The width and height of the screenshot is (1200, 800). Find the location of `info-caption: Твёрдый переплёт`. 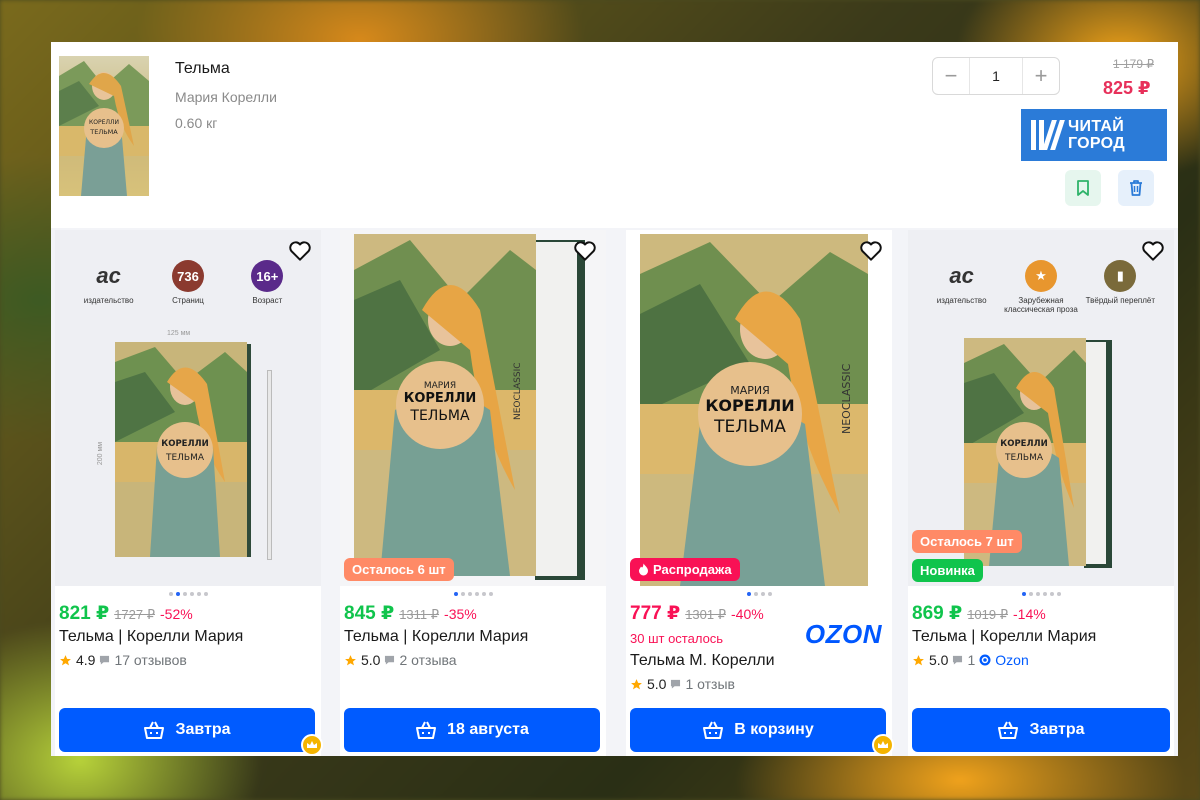

info-caption: Твёрдый переплёт is located at coordinates (1120, 300).